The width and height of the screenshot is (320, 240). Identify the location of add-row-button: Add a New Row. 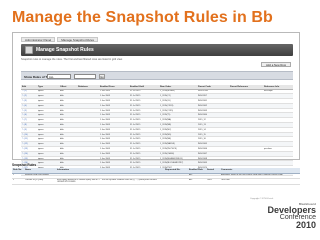
(275, 64).